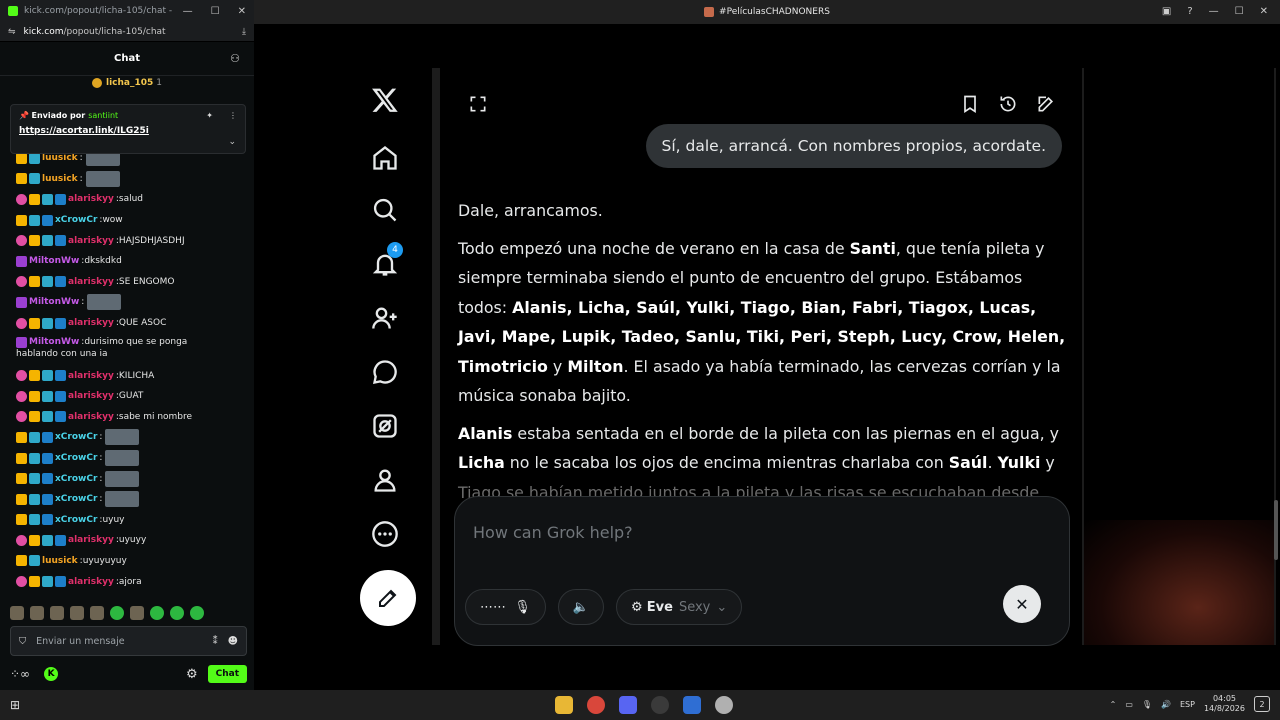 Image resolution: width=1280 pixels, height=720 pixels. Describe the element at coordinates (679, 607) in the screenshot. I see `voice-selector: ⚙ Eve Sexy ⌄` at that location.